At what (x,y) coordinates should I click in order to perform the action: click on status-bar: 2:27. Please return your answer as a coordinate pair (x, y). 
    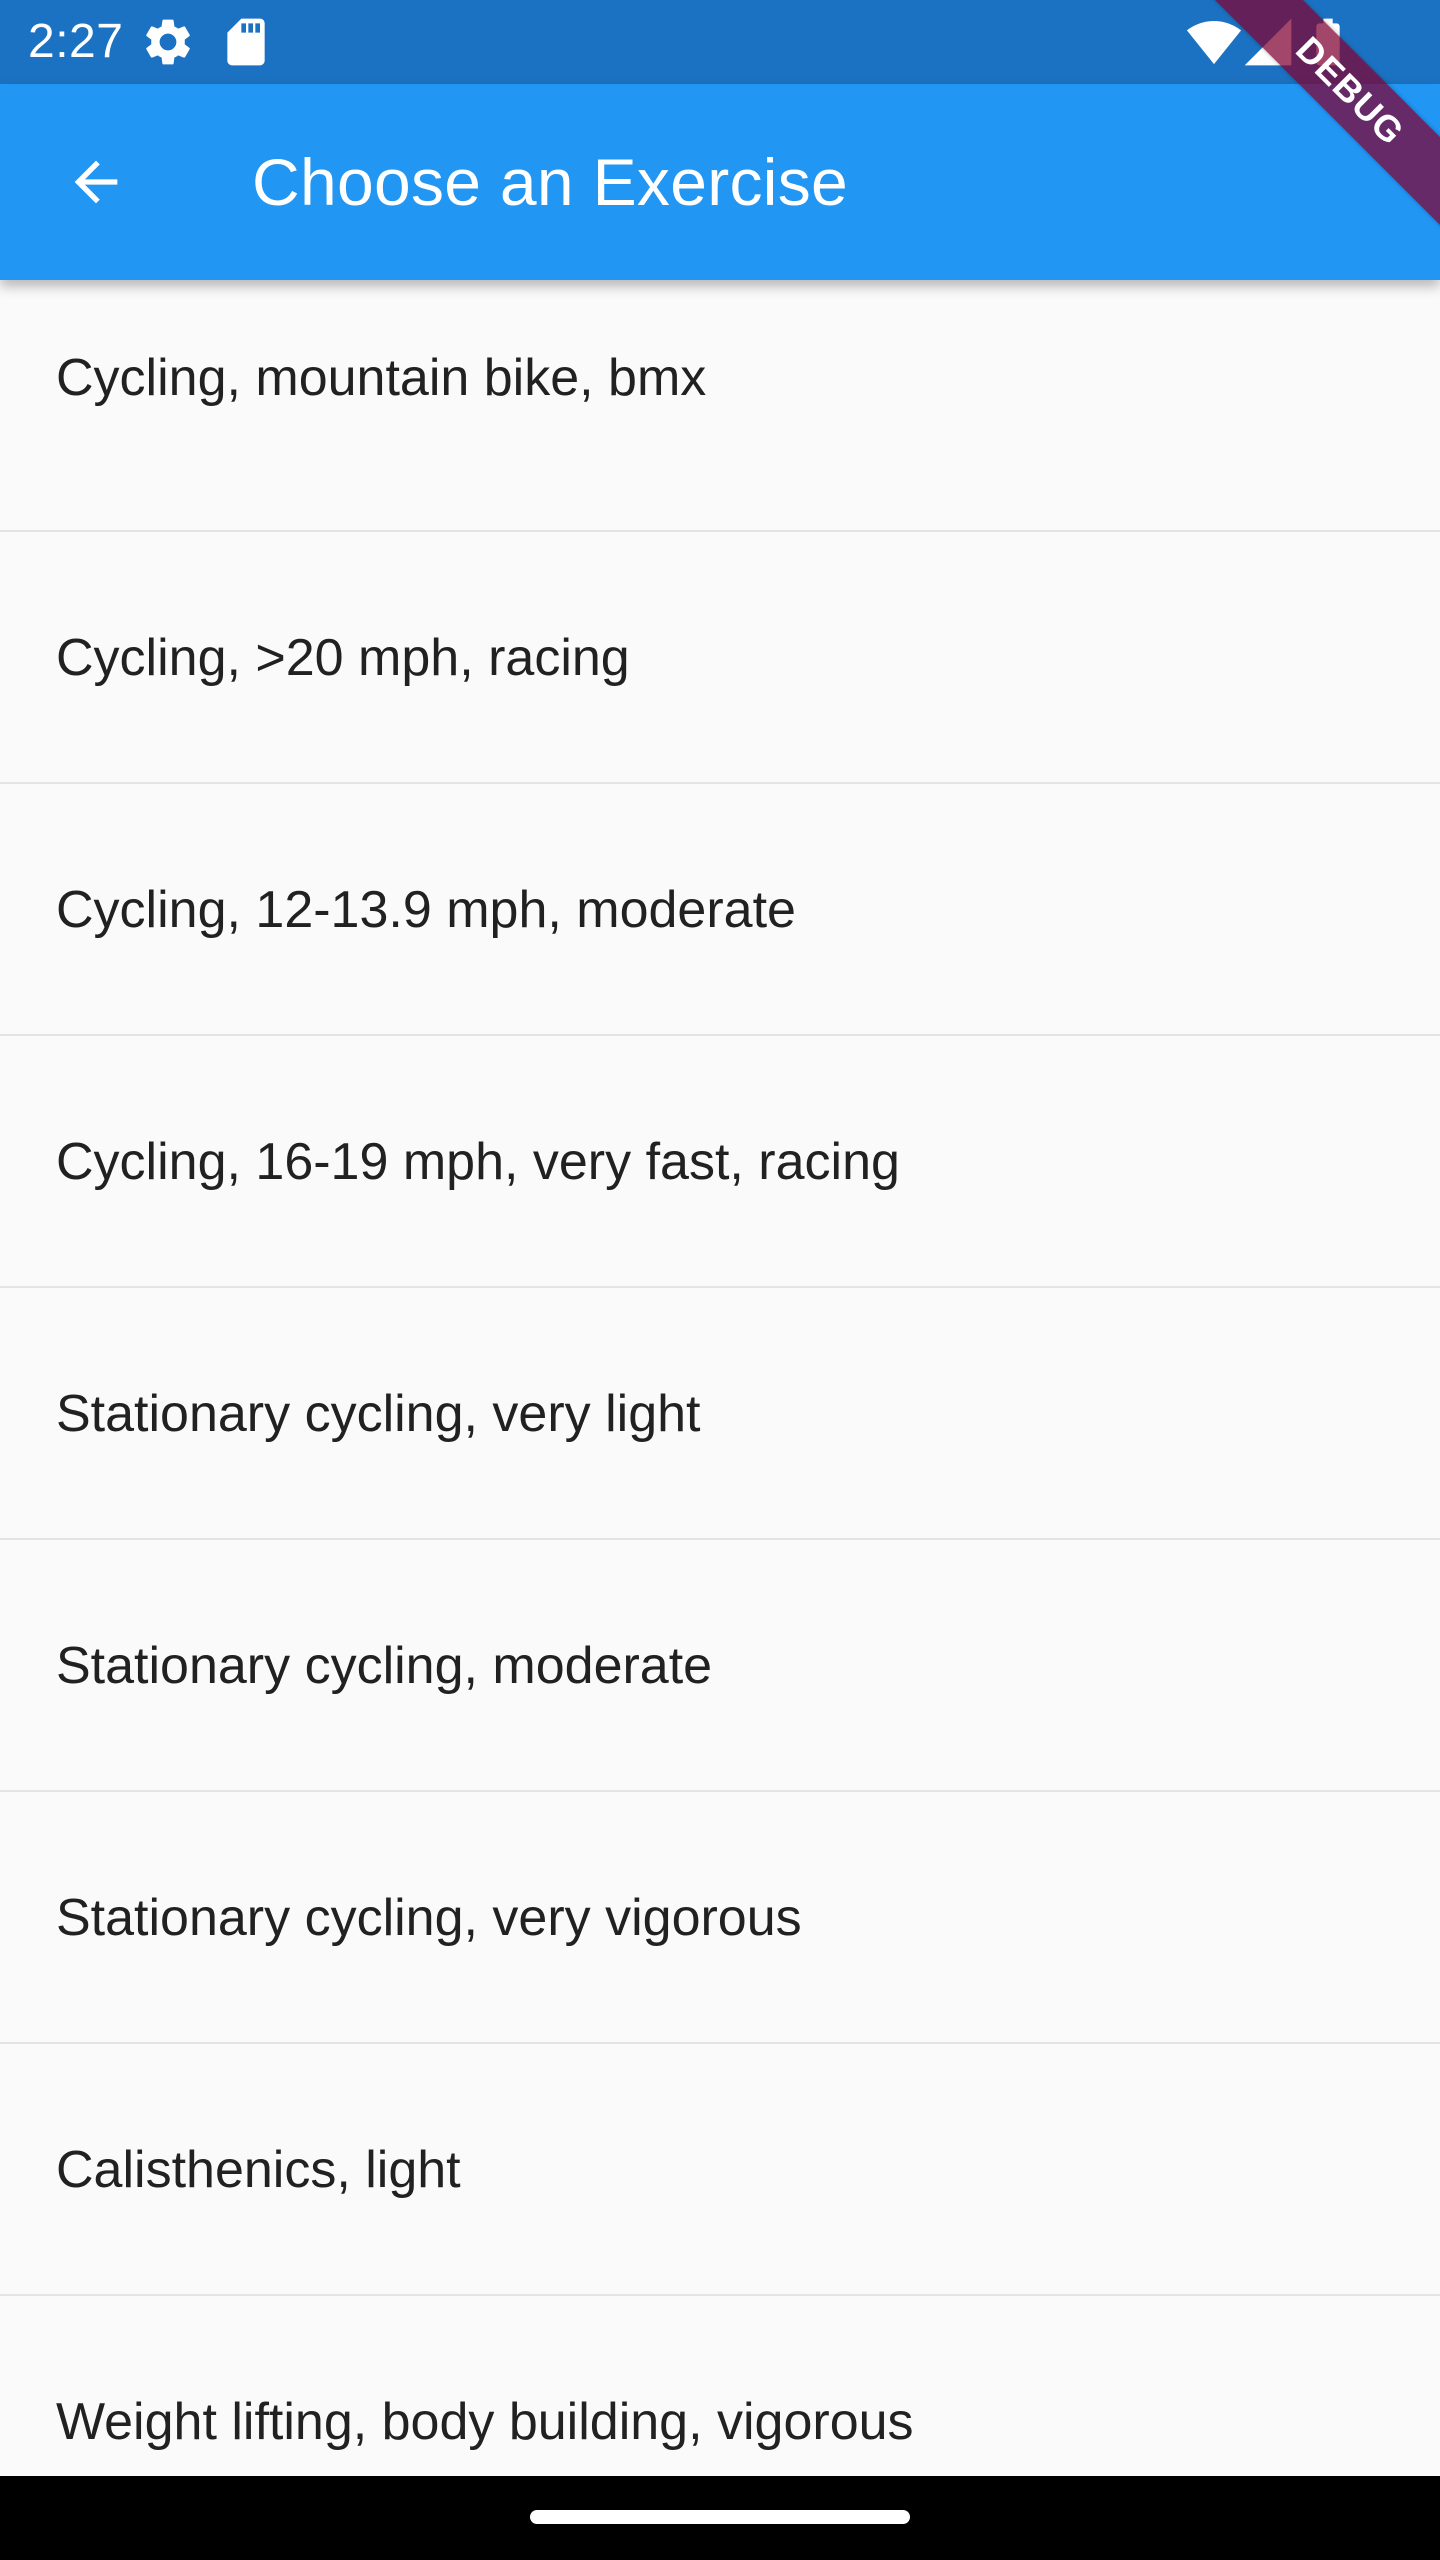
    Looking at the image, I should click on (720, 42).